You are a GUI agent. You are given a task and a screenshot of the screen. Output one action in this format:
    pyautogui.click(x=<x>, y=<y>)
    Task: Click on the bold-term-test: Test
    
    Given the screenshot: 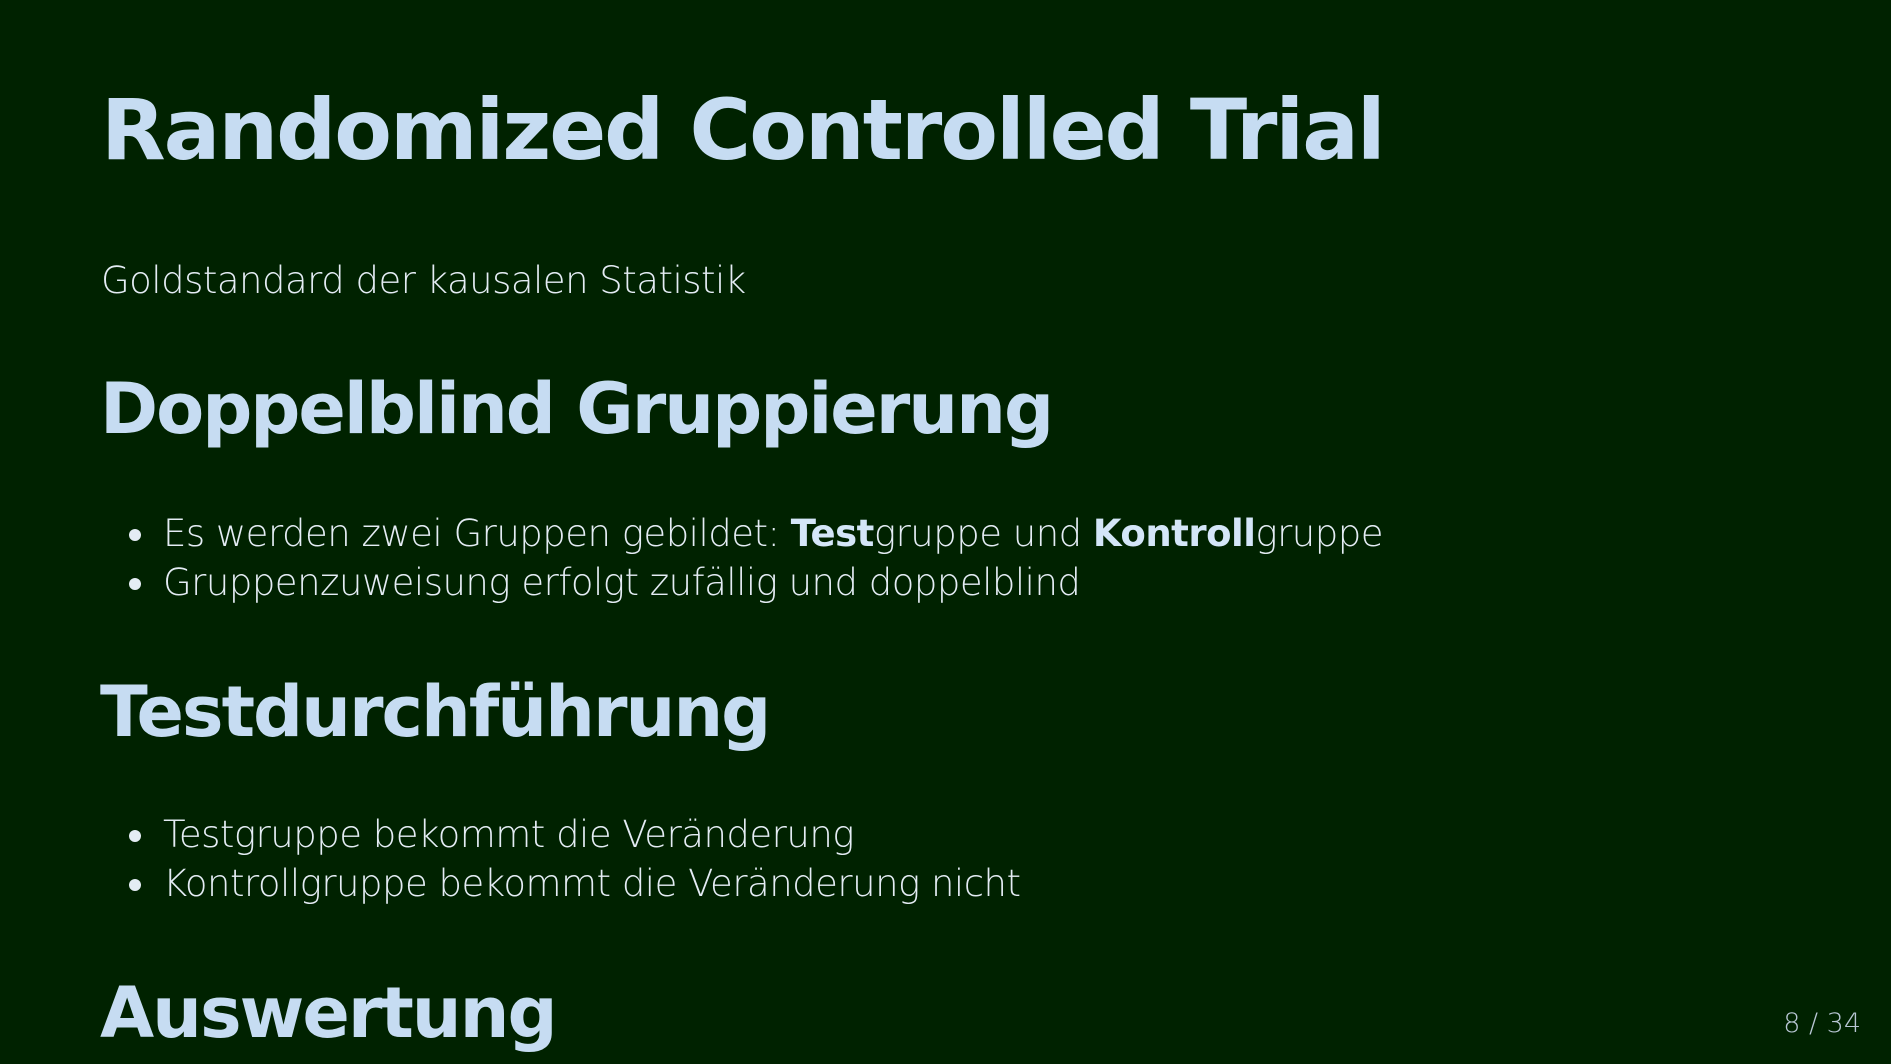 What is the action you would take?
    pyautogui.click(x=832, y=533)
    